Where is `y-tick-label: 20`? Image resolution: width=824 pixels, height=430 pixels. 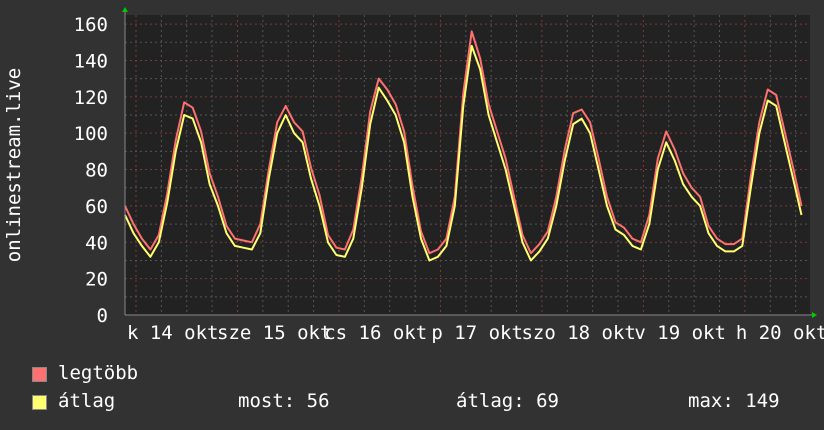
y-tick-label: 20 is located at coordinates (96, 280).